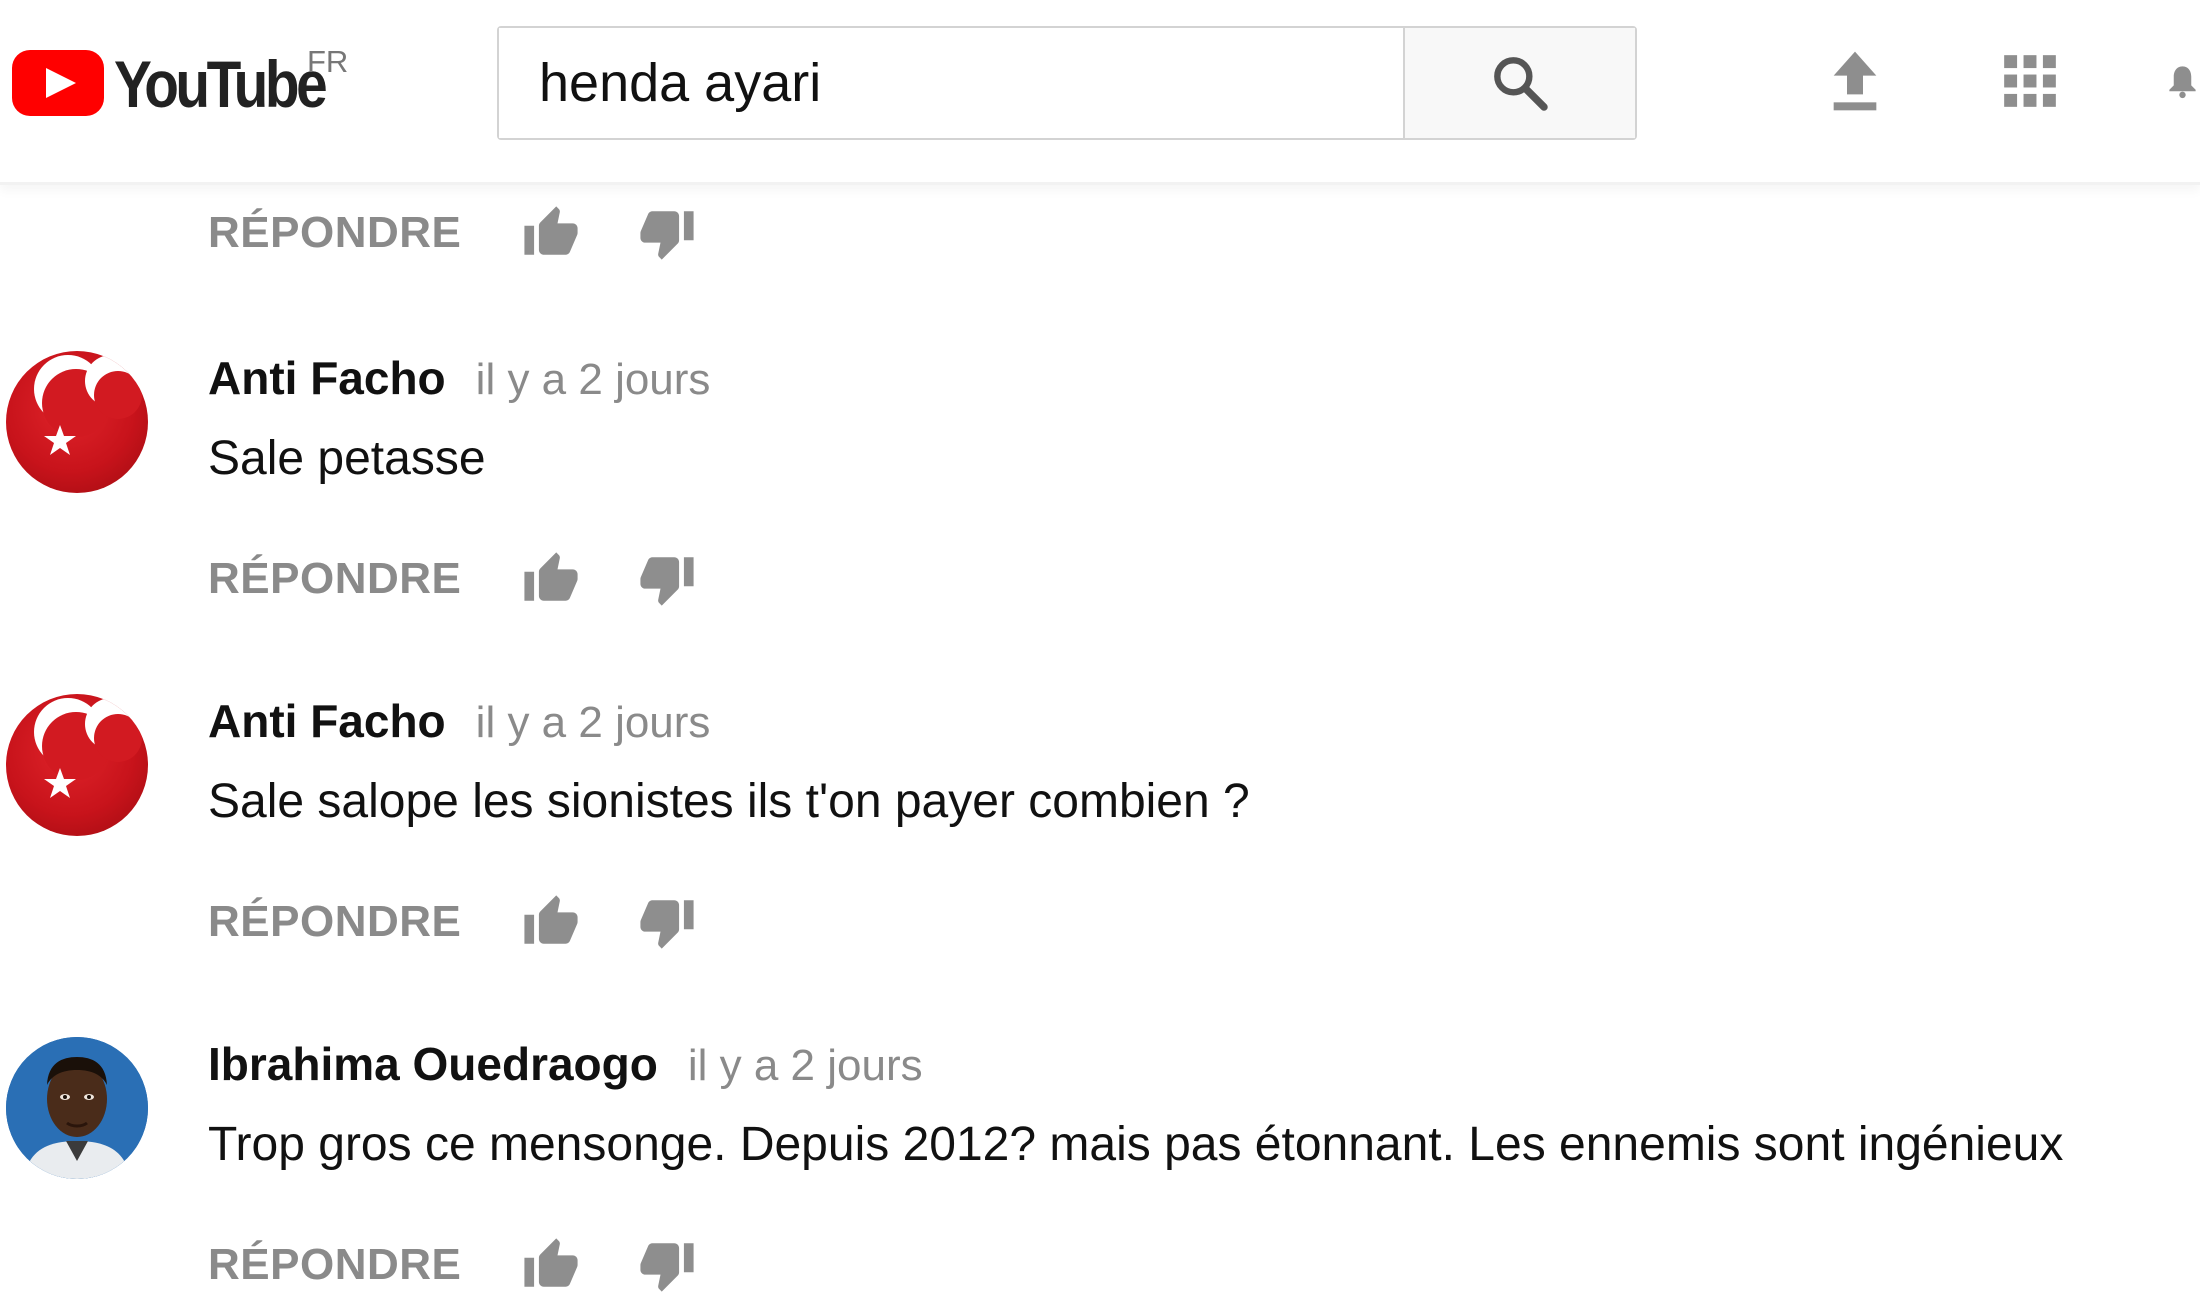 The image size is (2200, 1309). I want to click on logo-wordmark: YouTube, so click(221, 84).